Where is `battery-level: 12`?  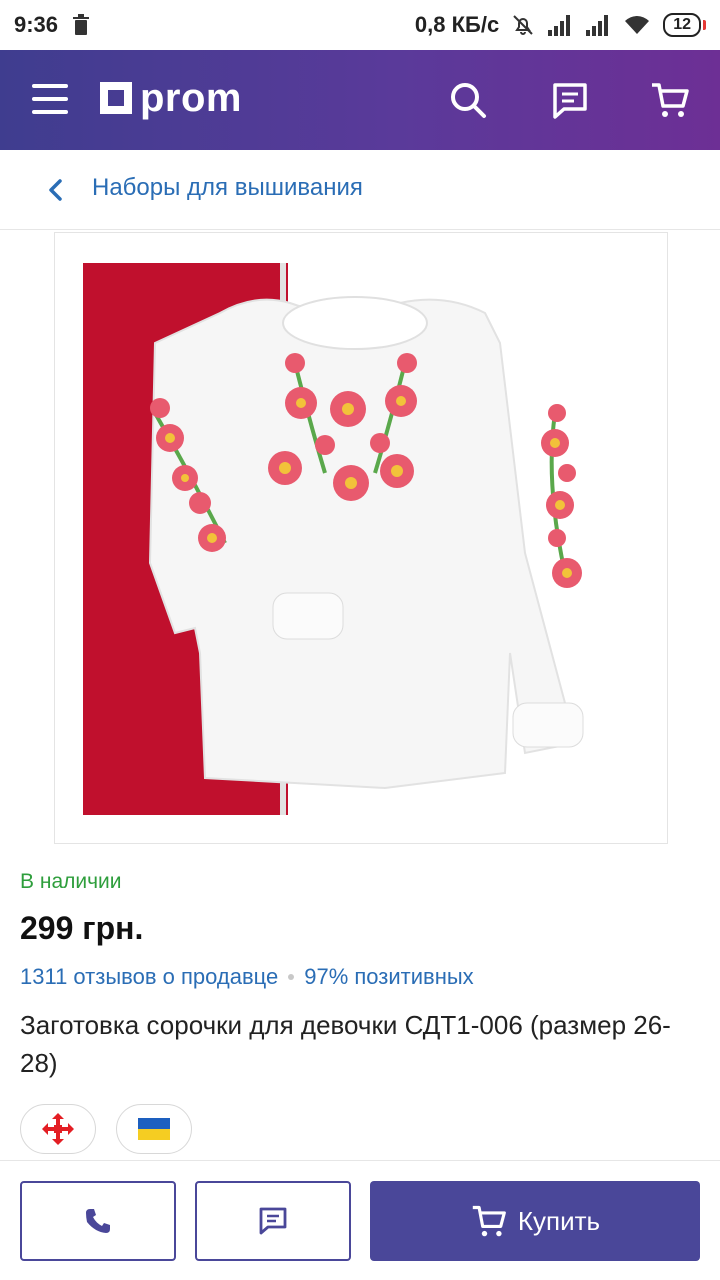
battery-level: 12 is located at coordinates (682, 25).